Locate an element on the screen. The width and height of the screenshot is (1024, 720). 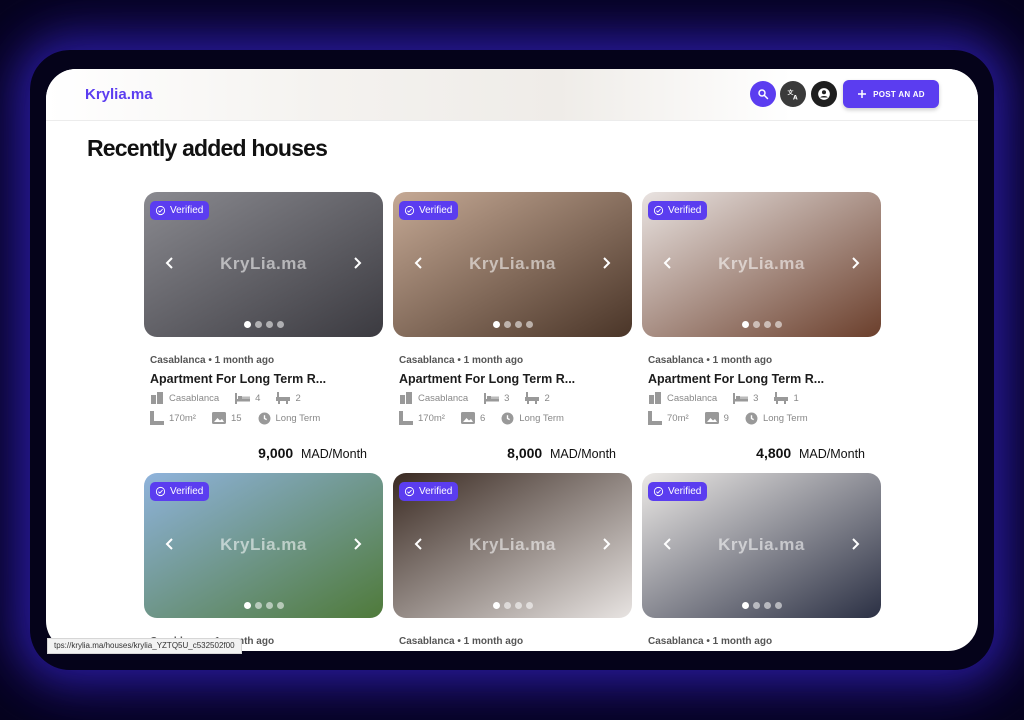
listing-area: 170m² is located at coordinates (182, 418).